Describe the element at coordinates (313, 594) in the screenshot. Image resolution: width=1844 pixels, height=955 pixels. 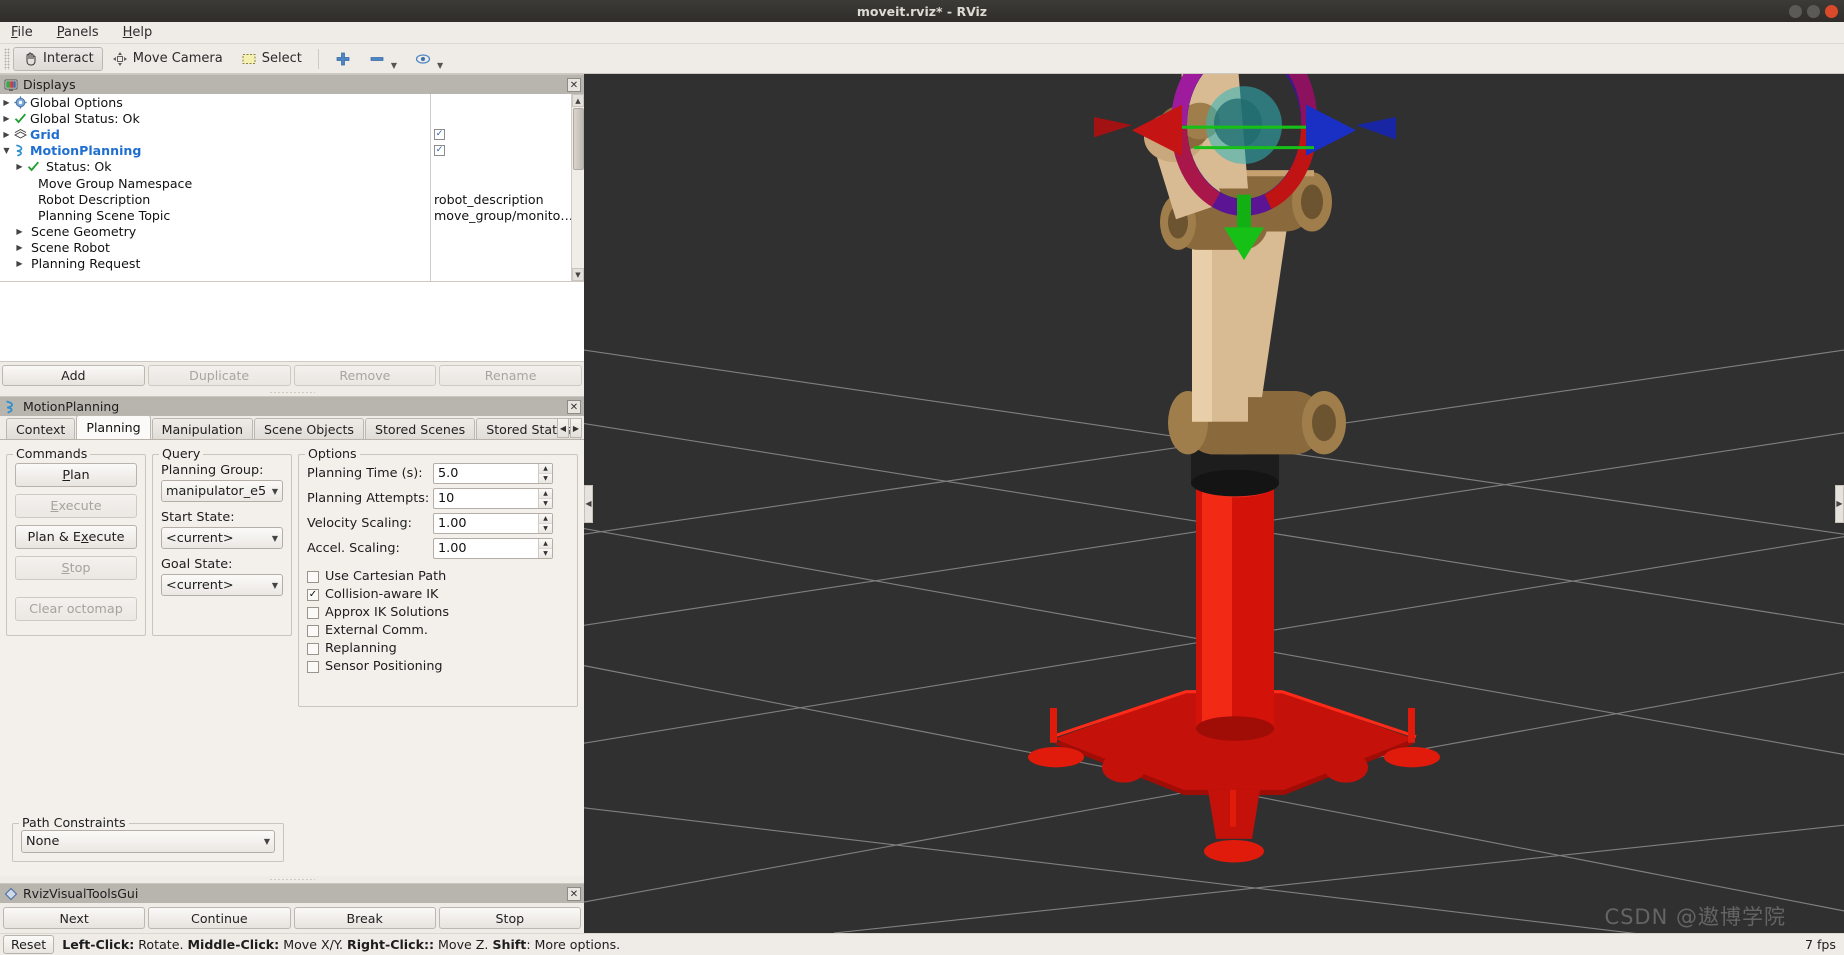
I see `checkbox-collision-aware-ik: ✓` at that location.